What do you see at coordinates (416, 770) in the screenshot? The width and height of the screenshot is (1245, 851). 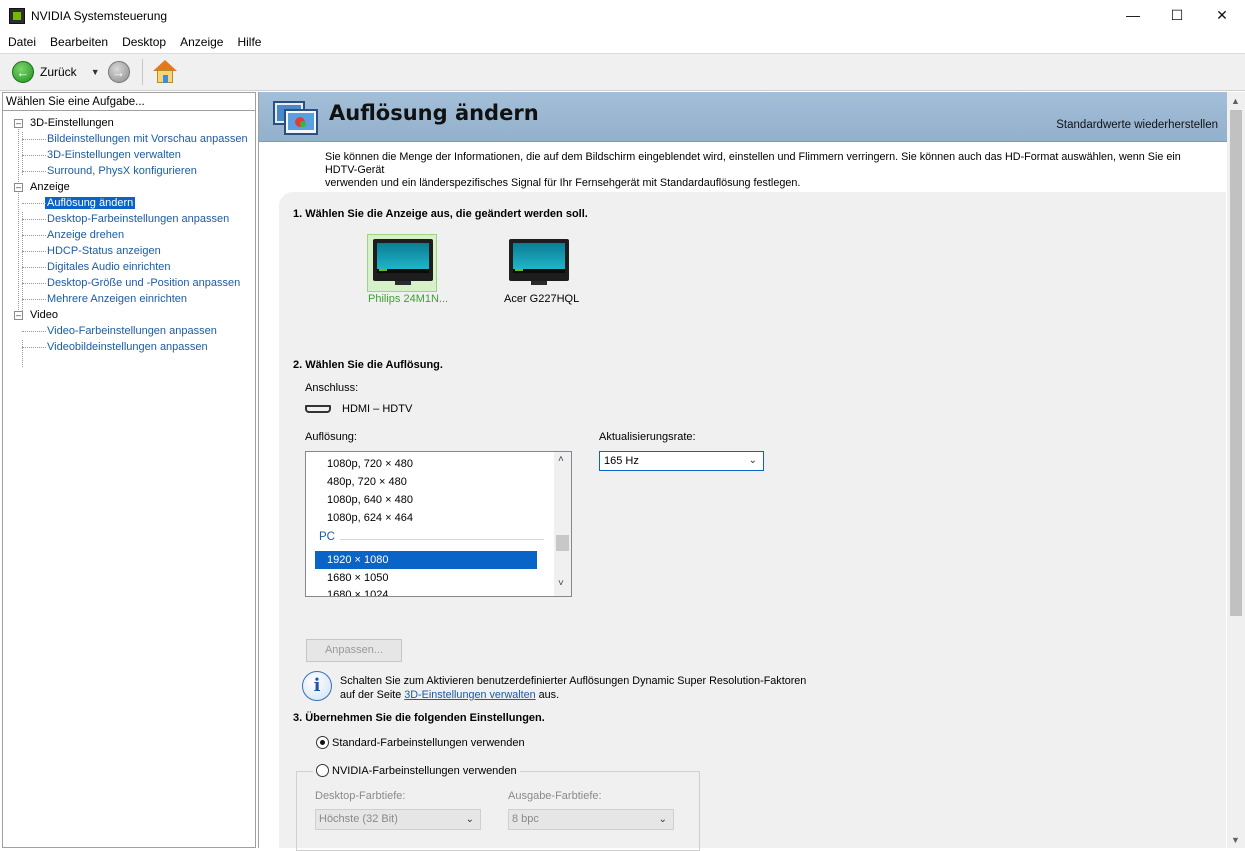 I see `radio-nvidia-colors: NVIDIA-Farbeinstellungen verwenden` at bounding box center [416, 770].